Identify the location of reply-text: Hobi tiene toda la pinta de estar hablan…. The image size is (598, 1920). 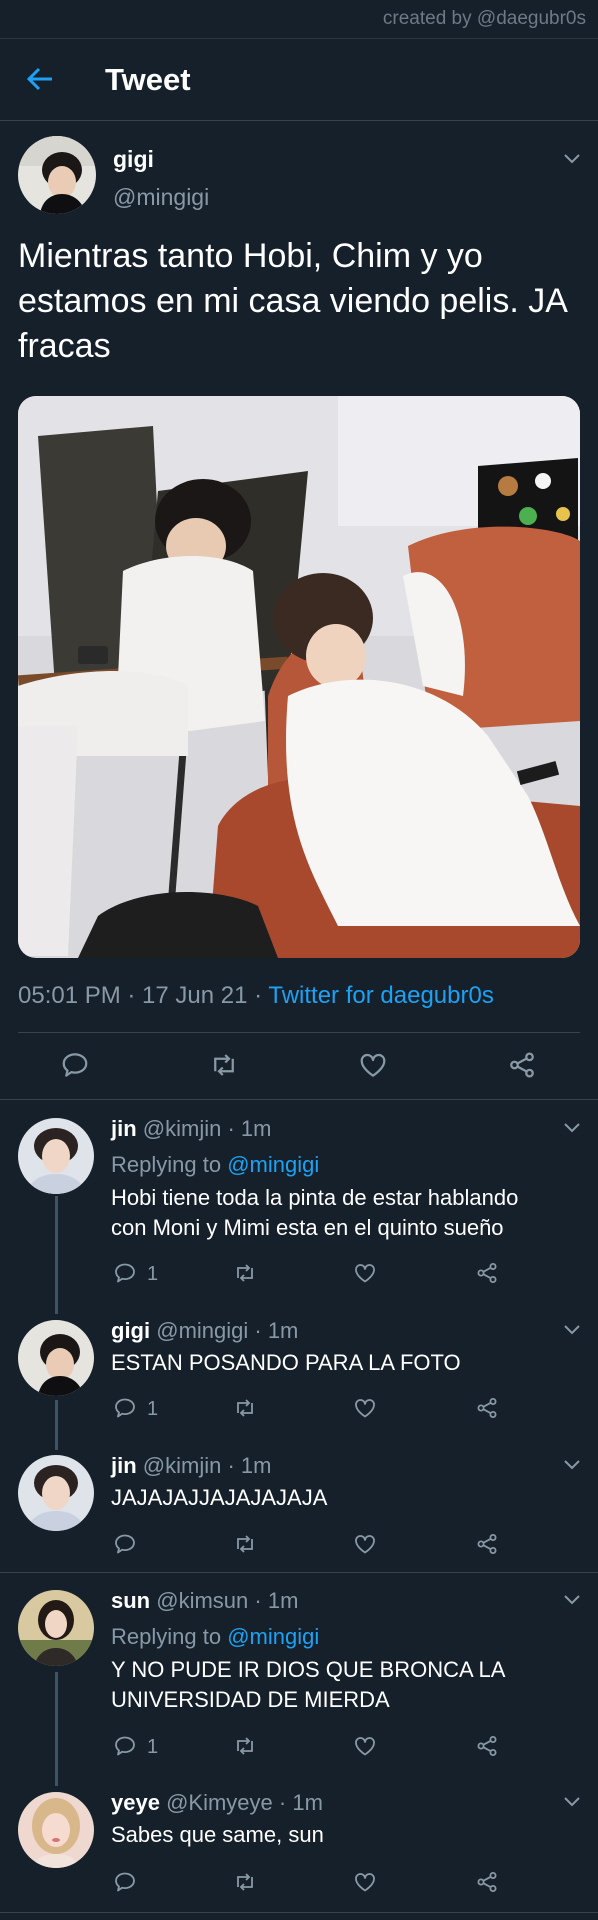
(346, 1213).